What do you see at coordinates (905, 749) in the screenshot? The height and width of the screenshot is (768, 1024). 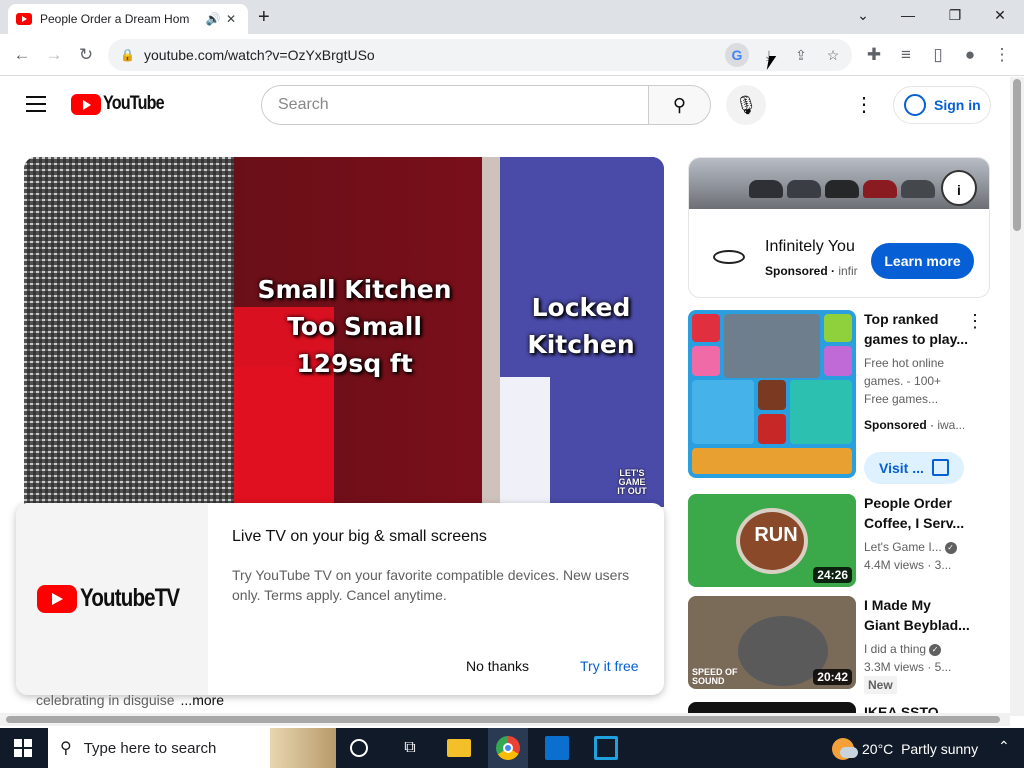 I see `weather-widget: 20°C Partly sunny` at bounding box center [905, 749].